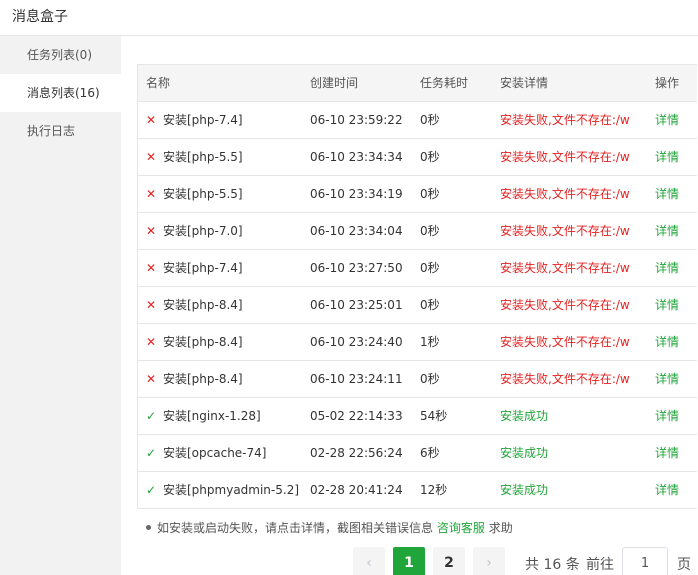 The image size is (698, 575). What do you see at coordinates (349, 18) in the screenshot?
I see `window-titlebar: 消息盒子` at bounding box center [349, 18].